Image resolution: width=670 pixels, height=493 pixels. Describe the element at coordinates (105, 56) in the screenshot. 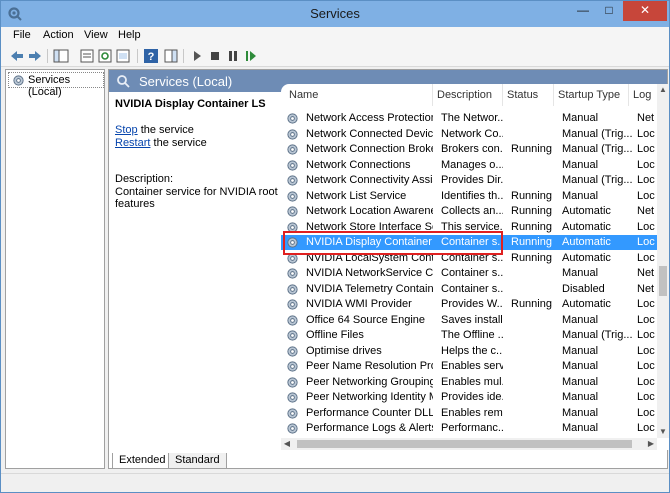

I see `refresh-icon` at that location.